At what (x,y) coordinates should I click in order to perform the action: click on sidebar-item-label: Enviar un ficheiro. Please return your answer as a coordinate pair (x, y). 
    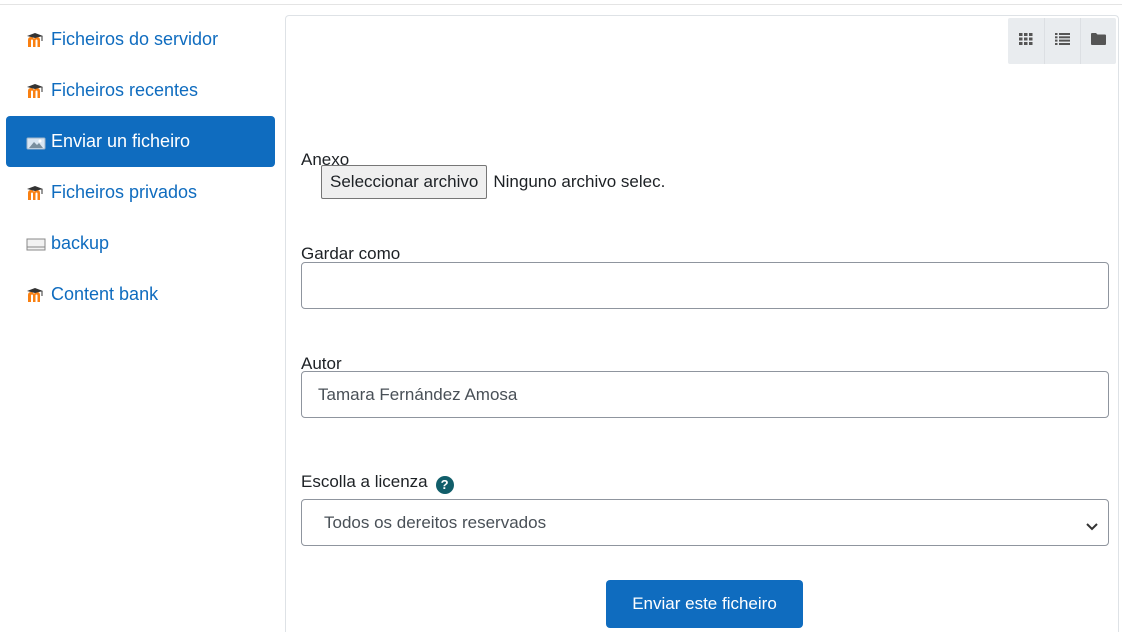
    Looking at the image, I should click on (121, 141).